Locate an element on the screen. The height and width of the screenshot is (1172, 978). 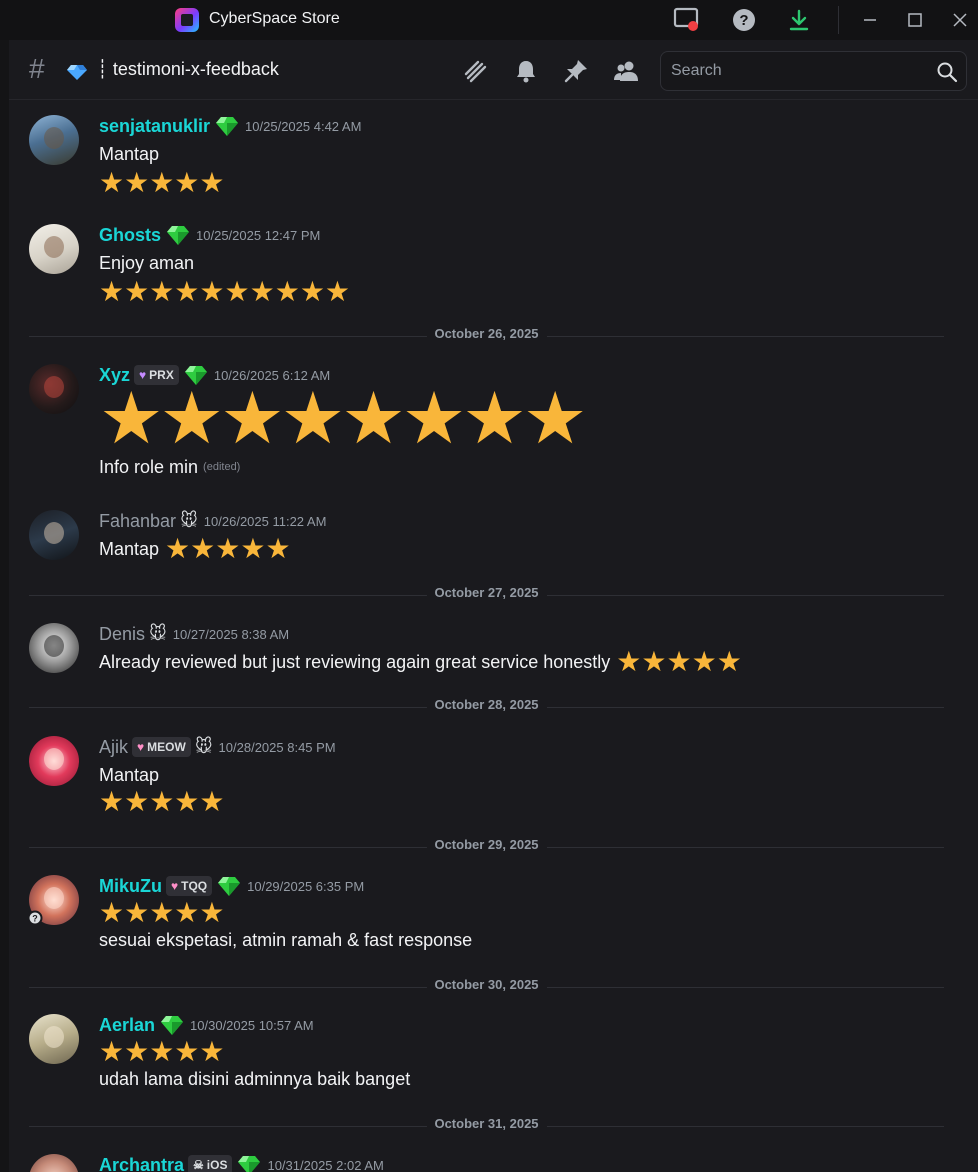
minimize-icon is located at coordinates (870, 20).